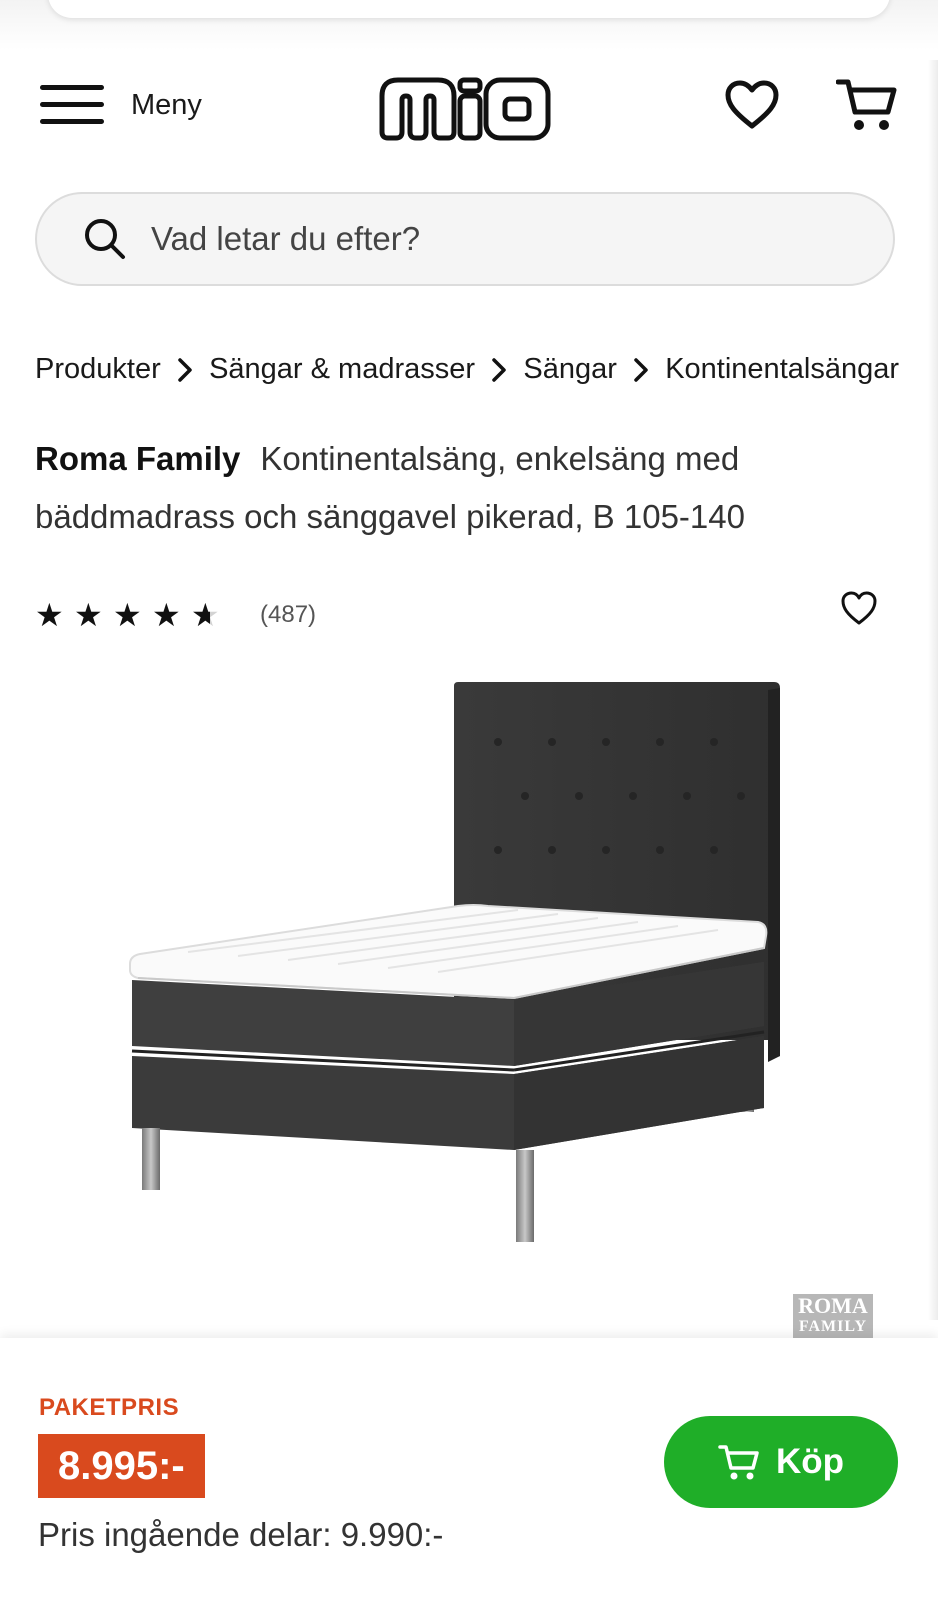 Image resolution: width=938 pixels, height=1600 pixels. I want to click on buy-button: Köp, so click(781, 1462).